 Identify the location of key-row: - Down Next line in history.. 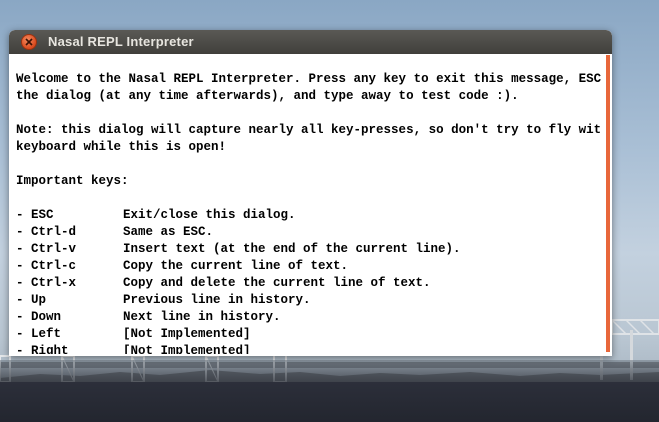
(308, 317).